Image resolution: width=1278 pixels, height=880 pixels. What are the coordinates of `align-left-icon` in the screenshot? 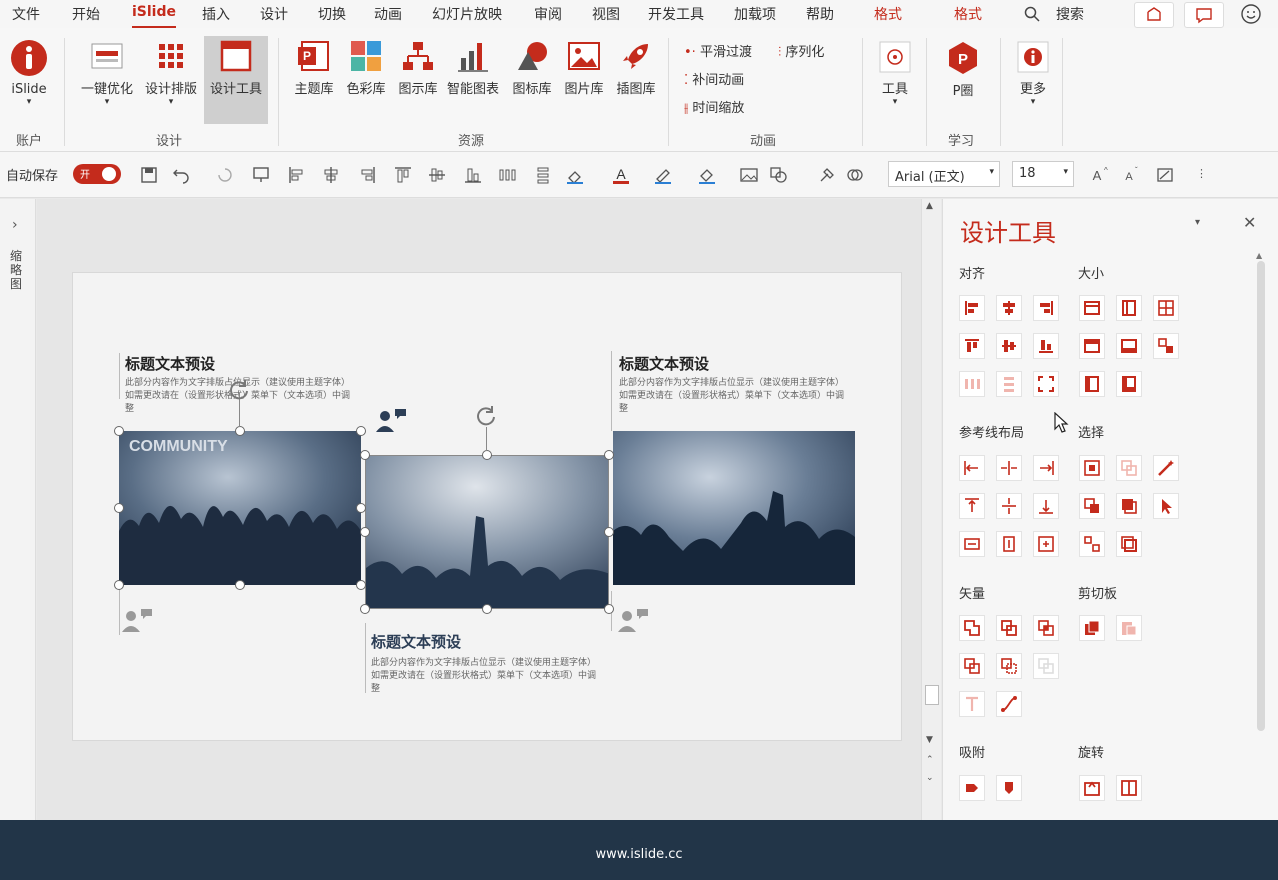 It's located at (297, 175).